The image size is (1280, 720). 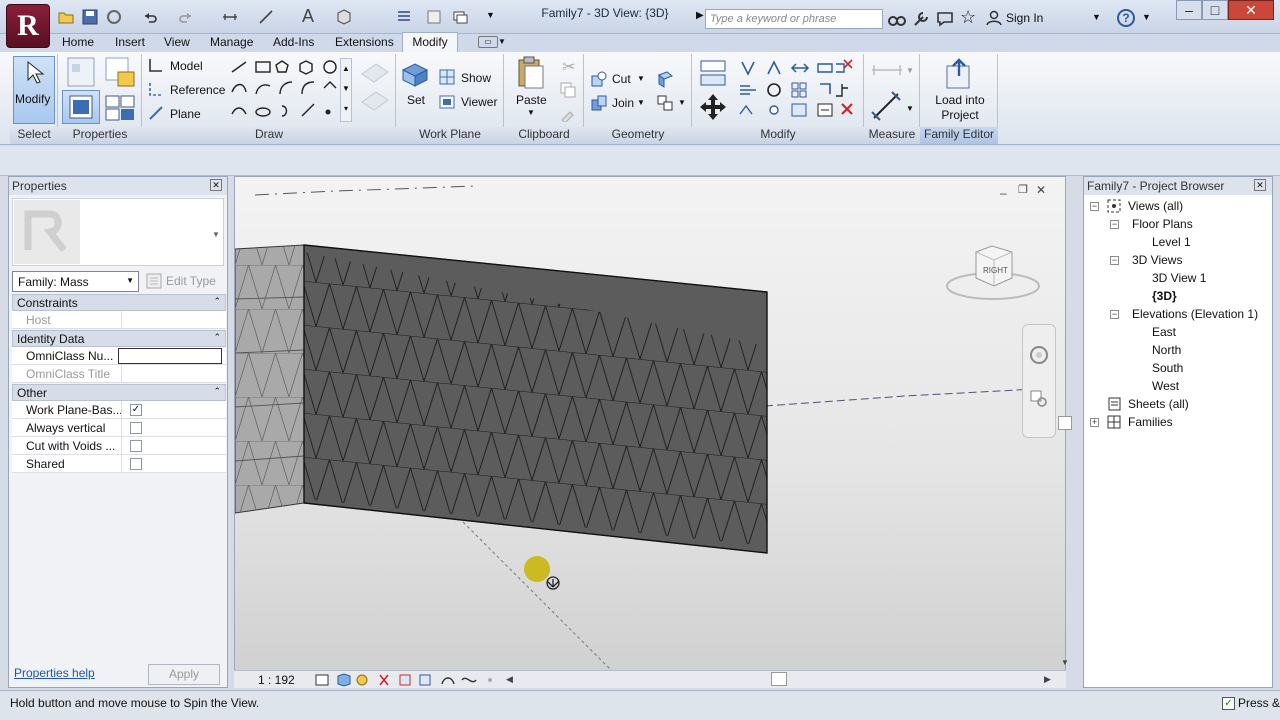 I want to click on tree-south: South, so click(x=1167, y=368).